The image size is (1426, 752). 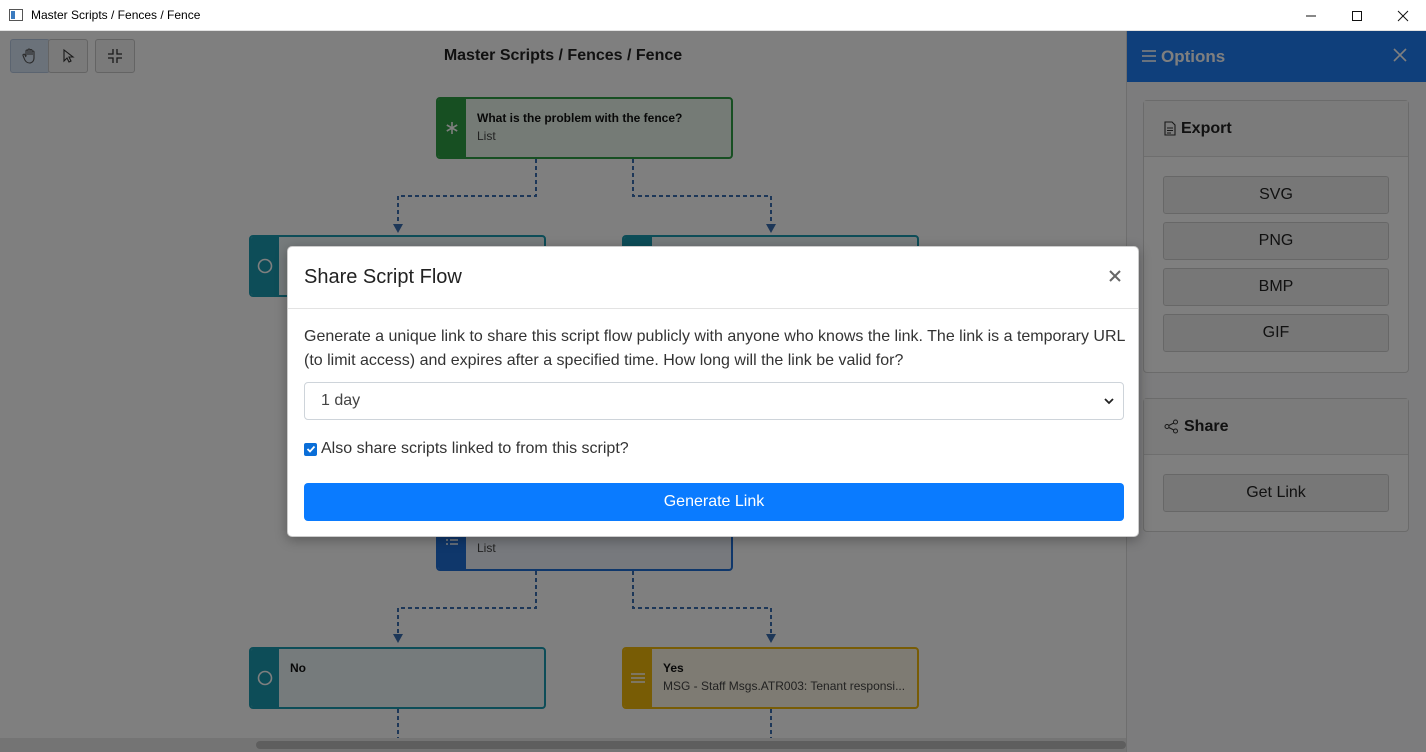 I want to click on duration-selected-value: 1 day, so click(x=341, y=400).